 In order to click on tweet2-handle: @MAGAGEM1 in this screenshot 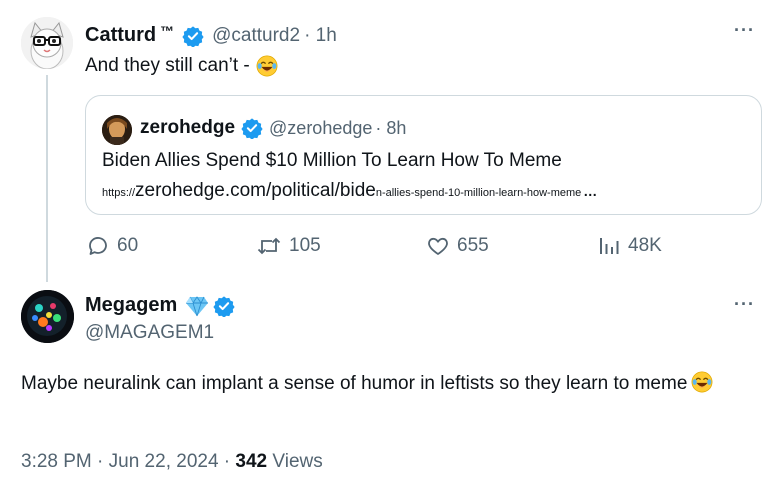, I will do `click(149, 333)`.